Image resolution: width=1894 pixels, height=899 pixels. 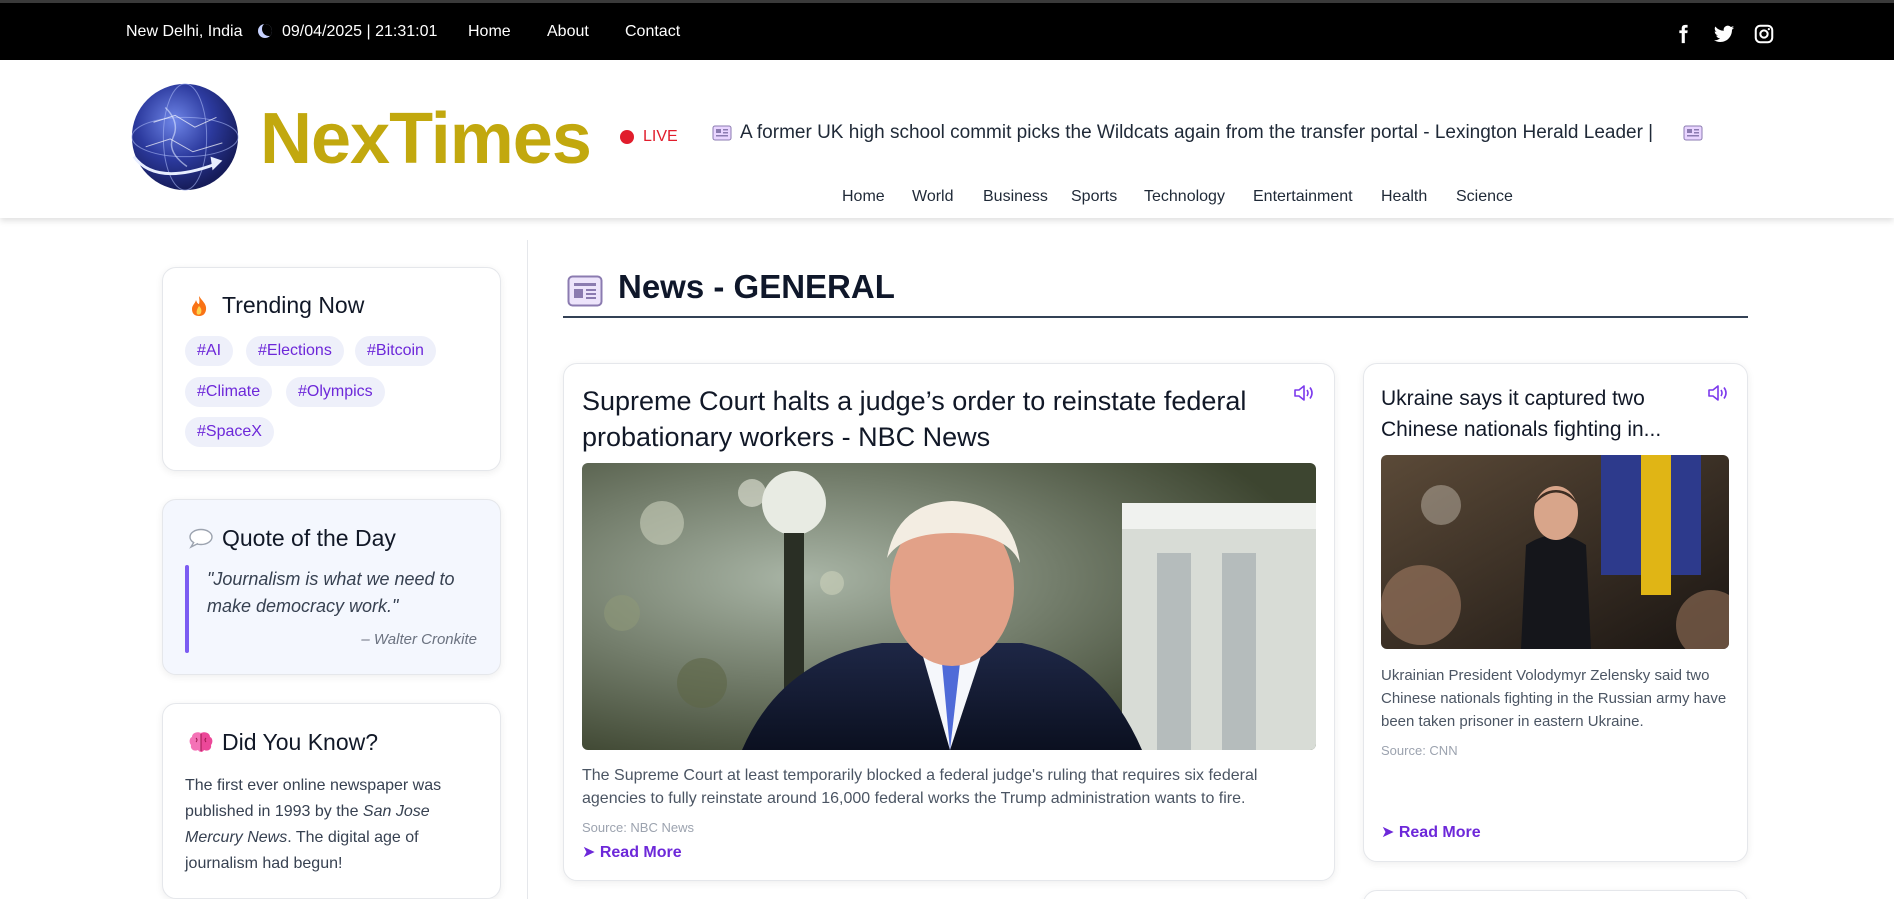 What do you see at coordinates (419, 639) in the screenshot?
I see `quote-author: – Walter Cronkite` at bounding box center [419, 639].